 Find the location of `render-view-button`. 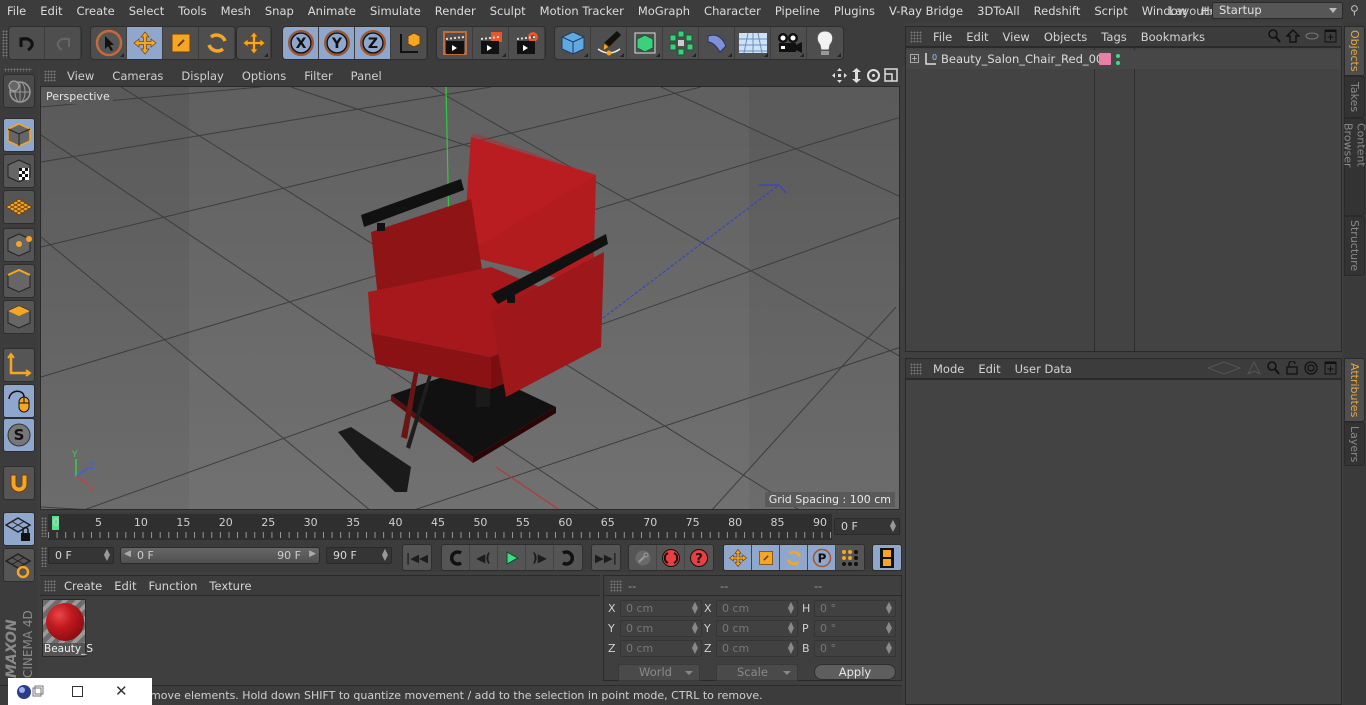

render-view-button is located at coordinates (455, 43).